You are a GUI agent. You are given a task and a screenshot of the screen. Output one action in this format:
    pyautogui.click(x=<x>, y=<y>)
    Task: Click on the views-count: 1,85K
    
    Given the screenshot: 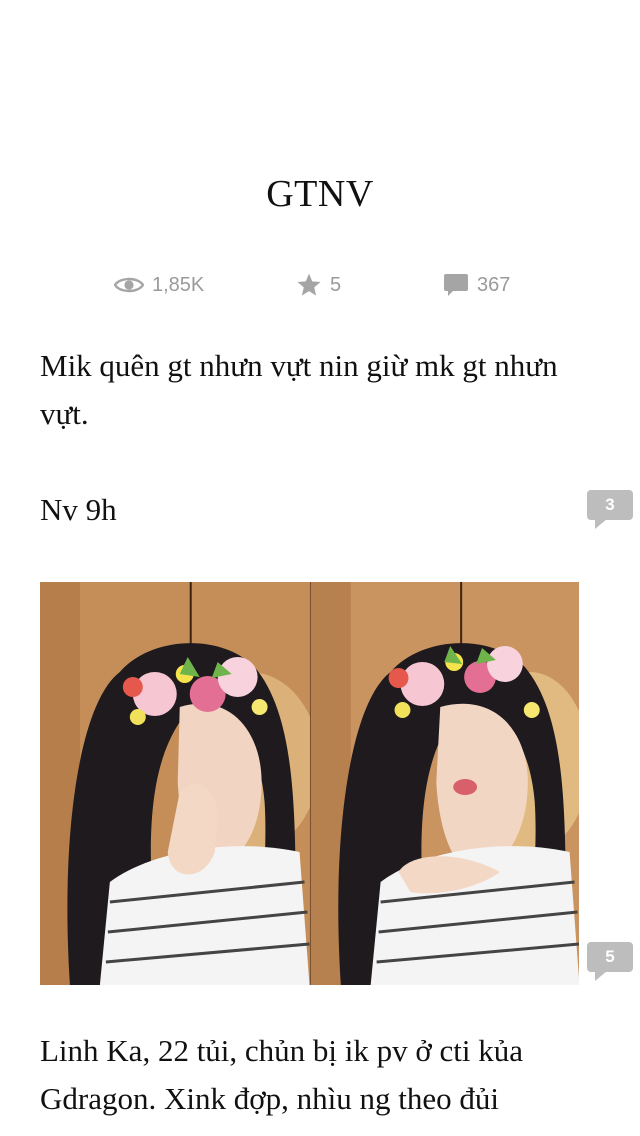 What is the action you would take?
    pyautogui.click(x=178, y=284)
    